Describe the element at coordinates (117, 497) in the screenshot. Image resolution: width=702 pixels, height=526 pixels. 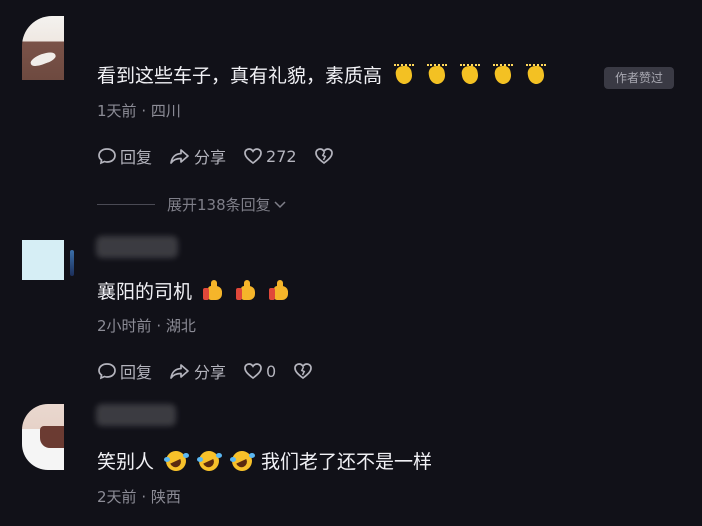
I see `comment-time: 2天前` at that location.